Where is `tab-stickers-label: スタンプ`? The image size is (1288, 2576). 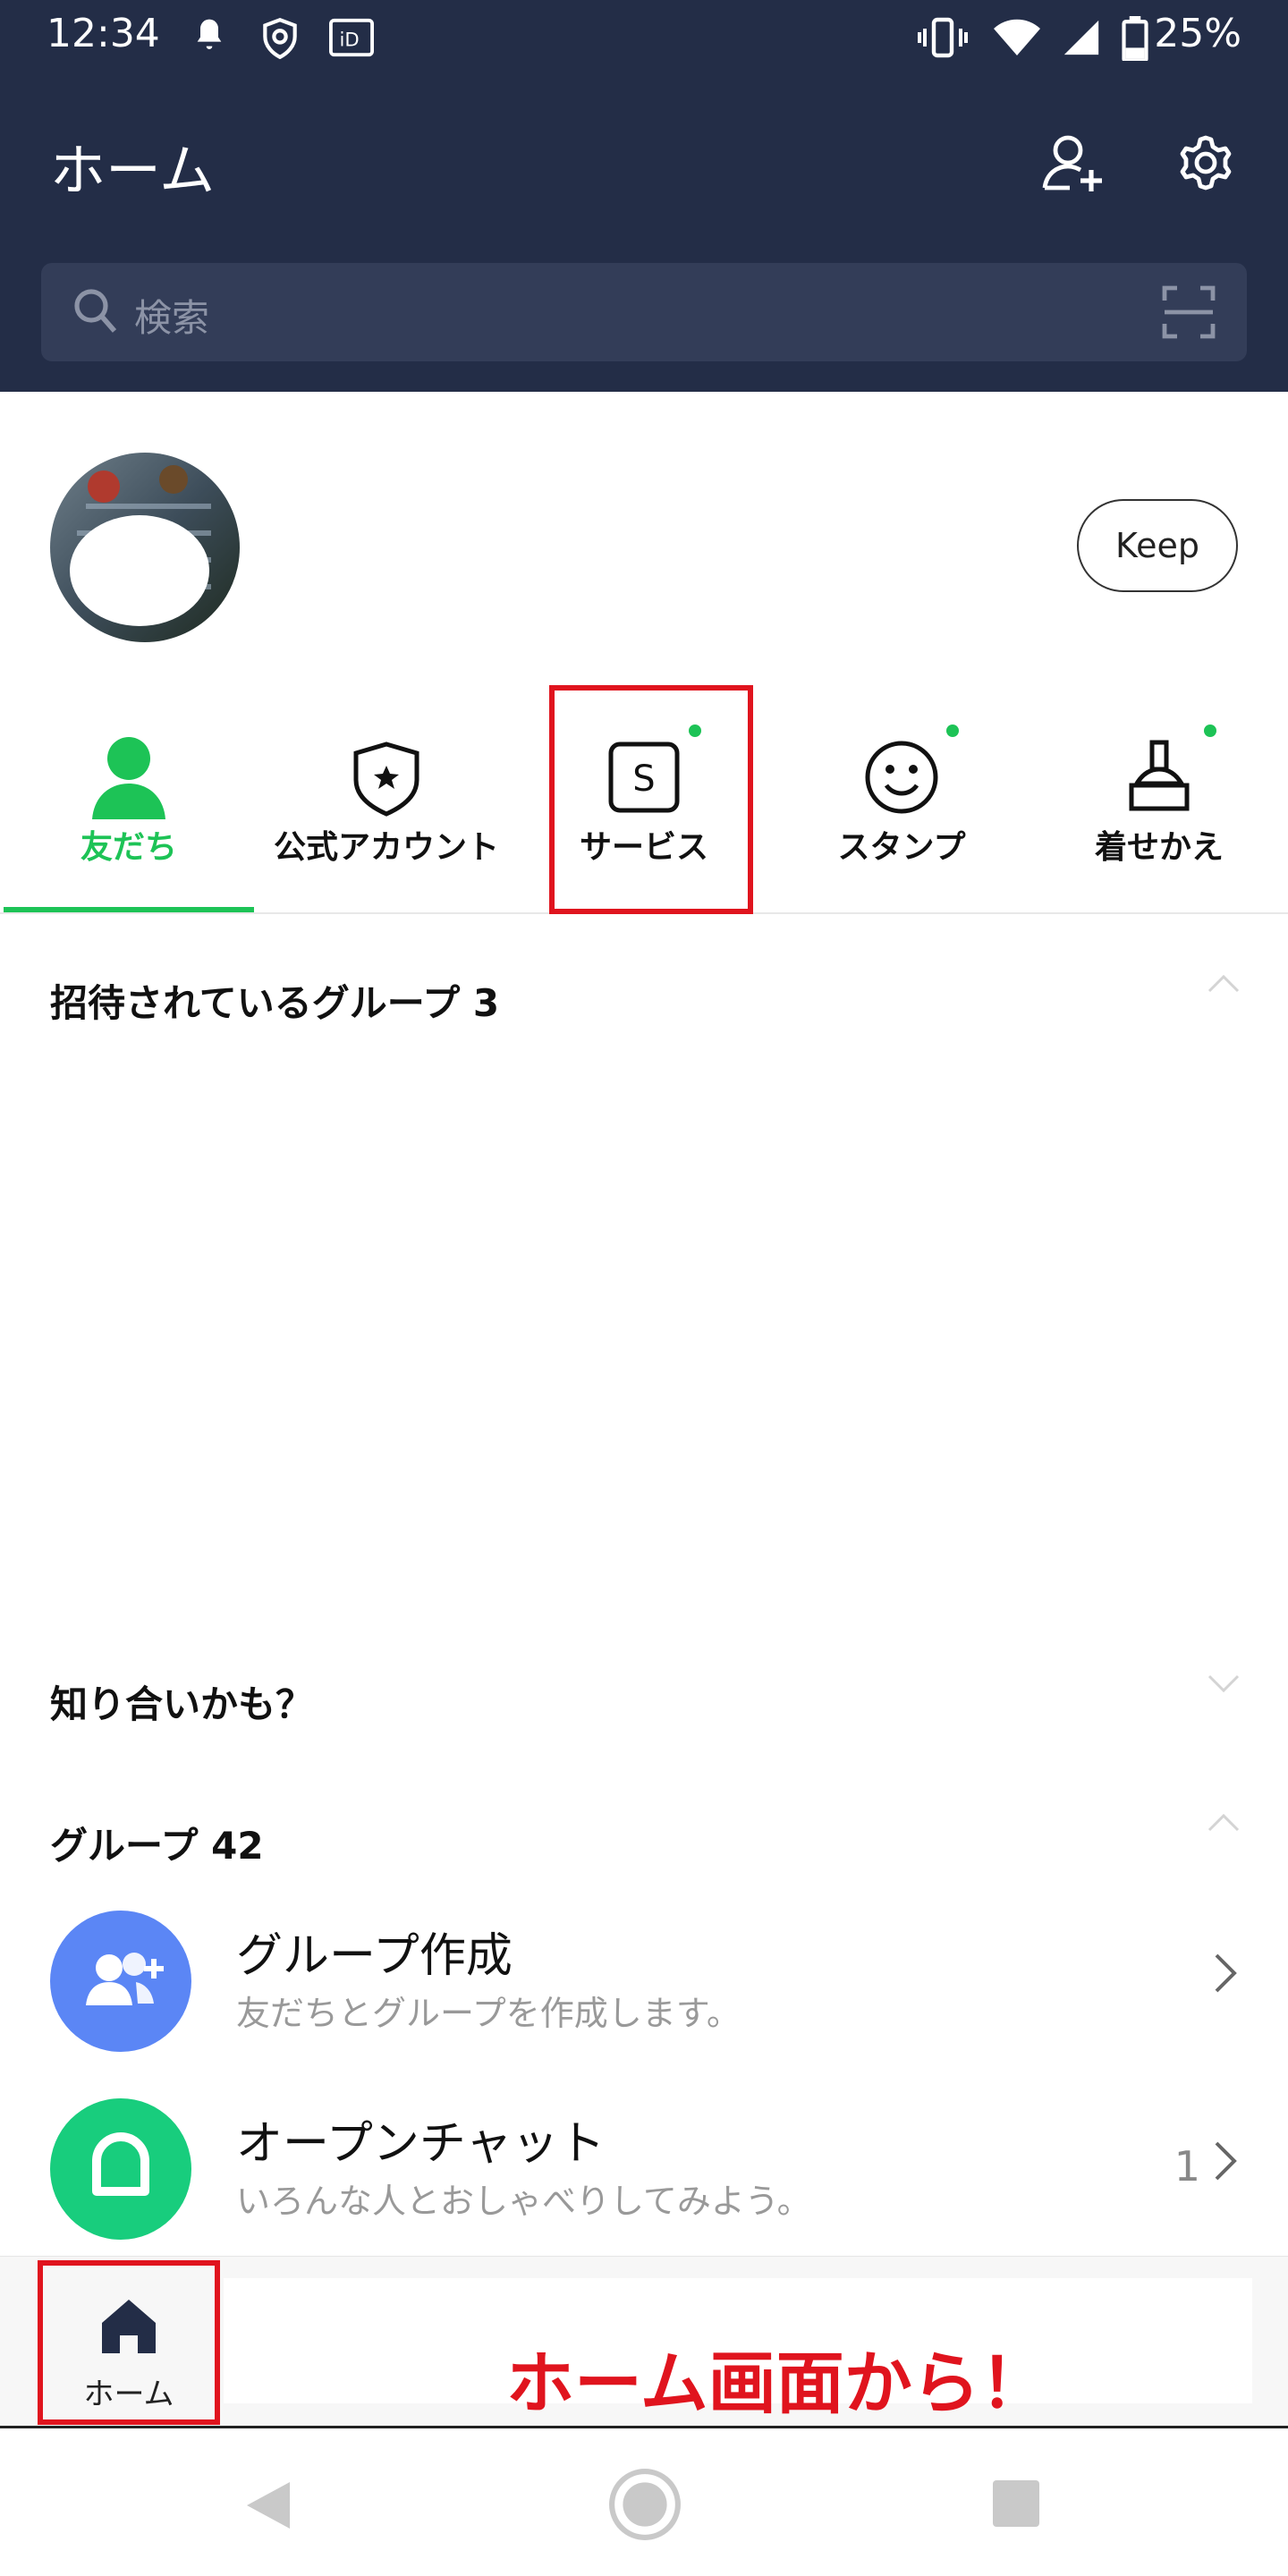 tab-stickers-label: スタンプ is located at coordinates (901, 847).